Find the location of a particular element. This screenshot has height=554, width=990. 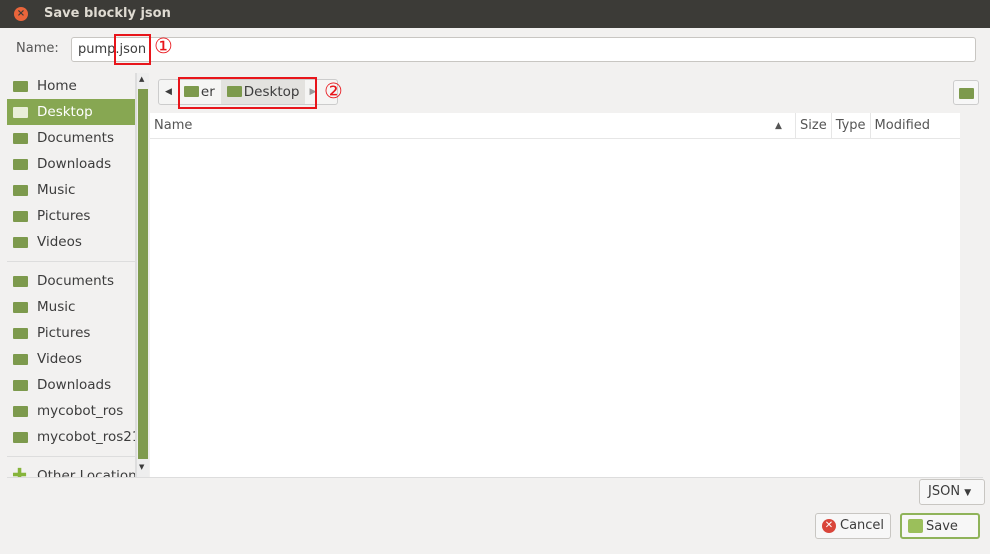

sidebar-item-other-locations: ✚ Other Location is located at coordinates (71, 470).